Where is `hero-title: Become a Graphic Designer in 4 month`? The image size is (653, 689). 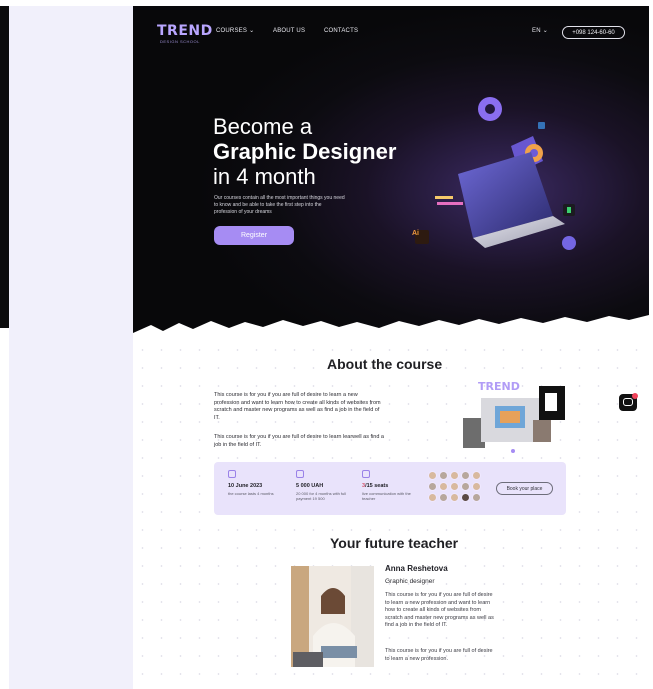
hero-title: Become a Graphic Designer in 4 month is located at coordinates (304, 151).